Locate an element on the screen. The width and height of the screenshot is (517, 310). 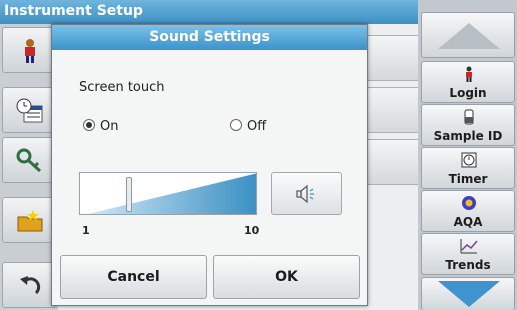
person-icon is located at coordinates (469, 74).